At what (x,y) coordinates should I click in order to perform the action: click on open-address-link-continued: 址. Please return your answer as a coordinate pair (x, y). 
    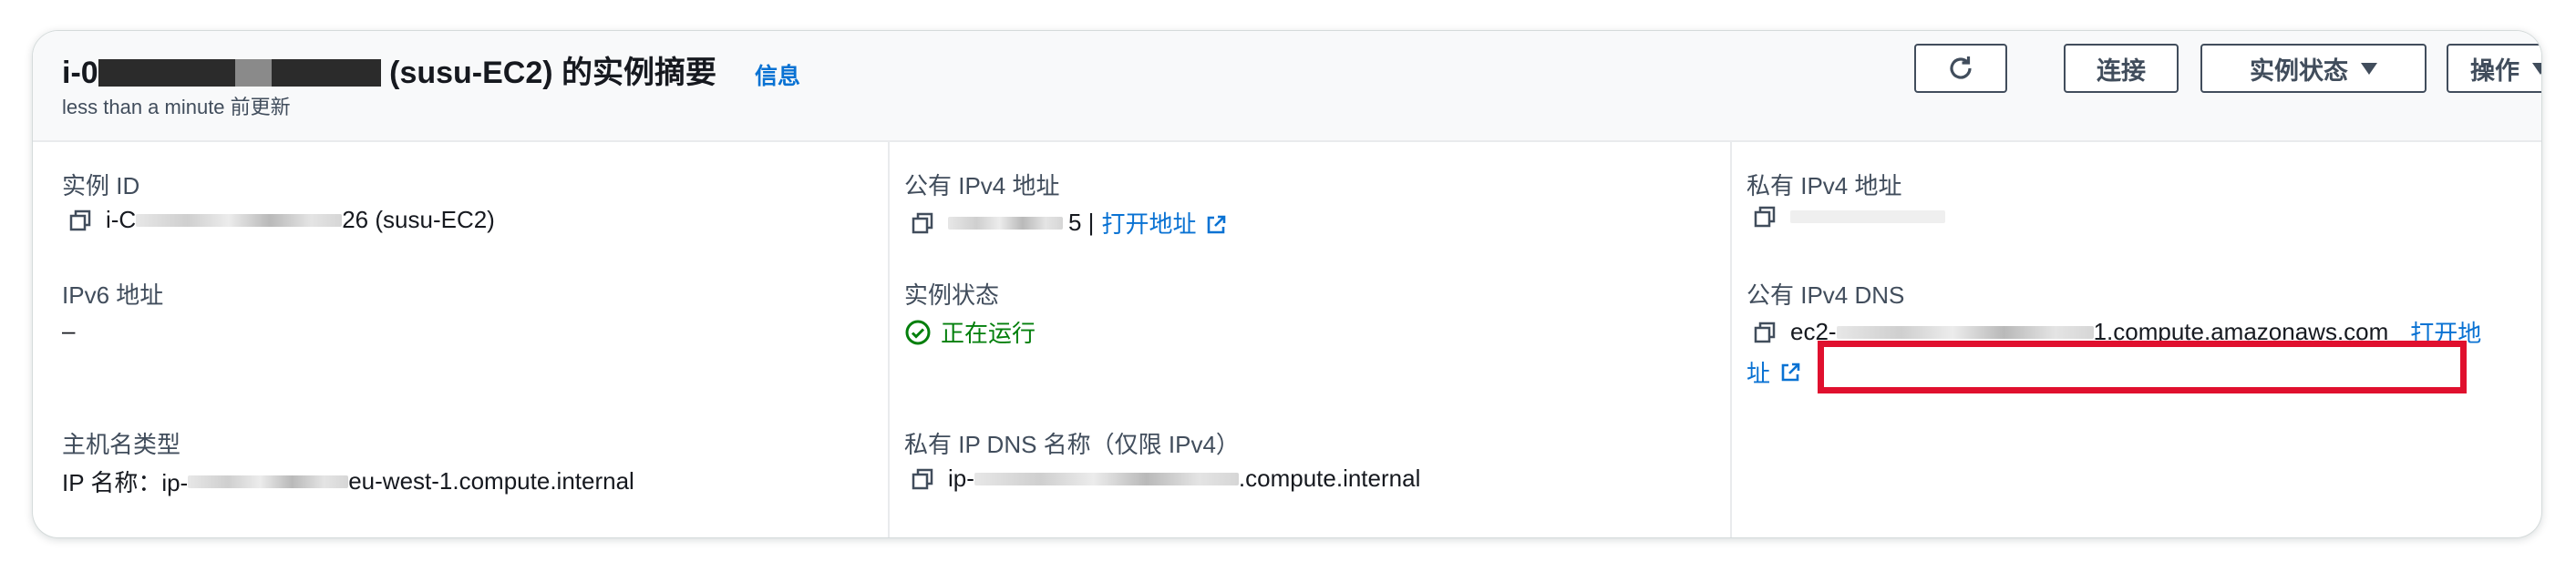
    Looking at the image, I should click on (1774, 372).